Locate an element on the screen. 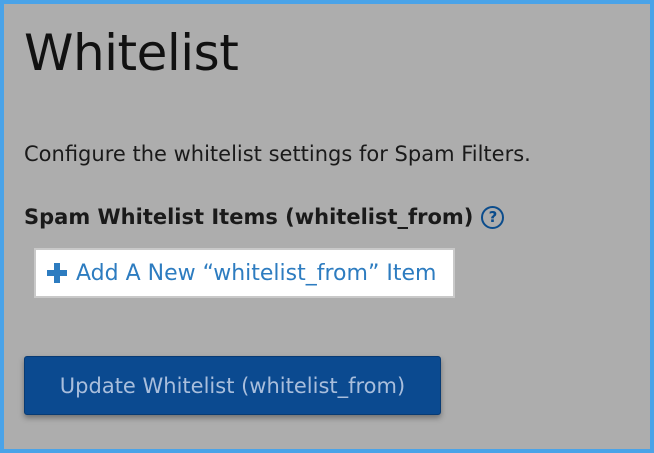 This screenshot has width=654, height=453. plus-icon is located at coordinates (57, 273).